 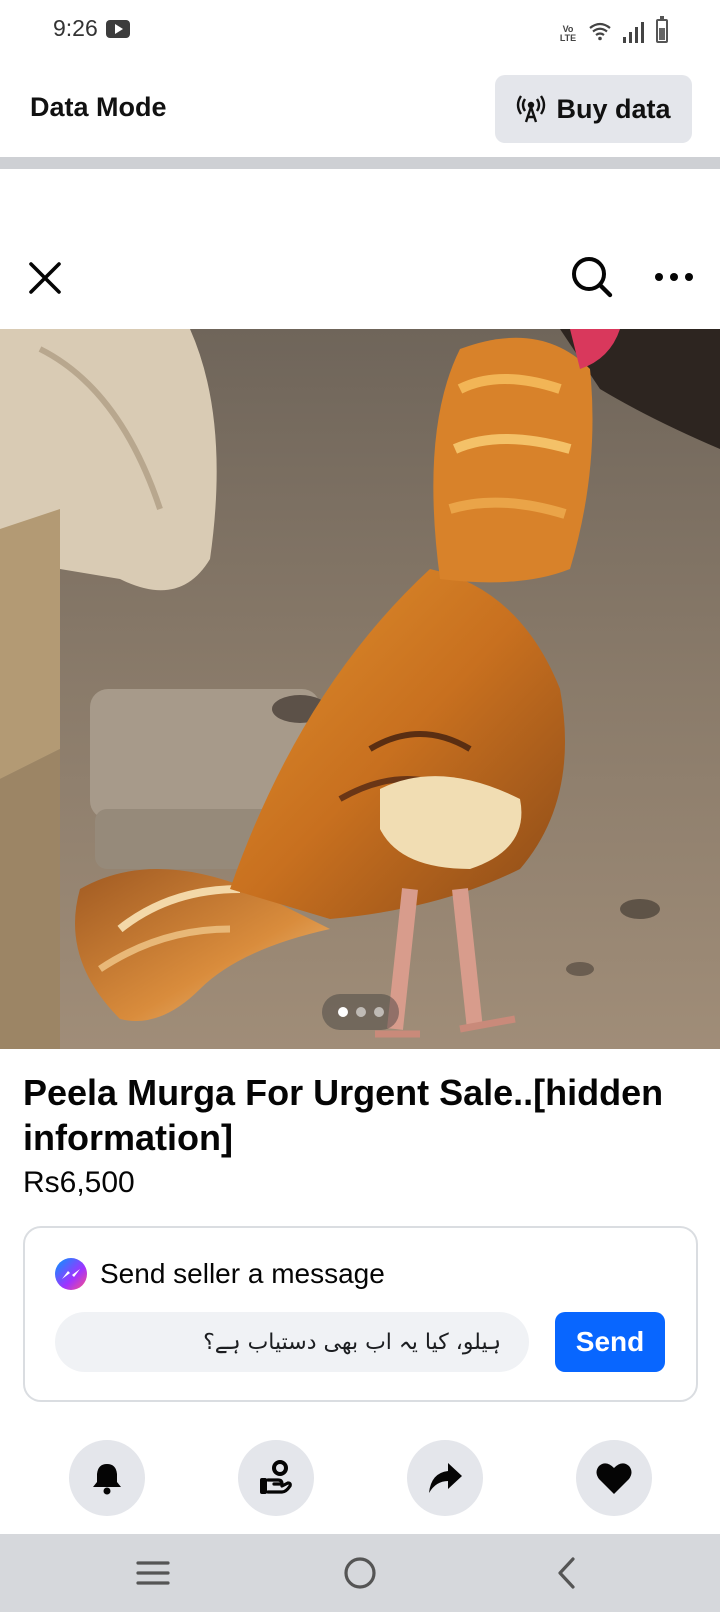 What do you see at coordinates (360, 108) in the screenshot?
I see `data-mode-bar: Data Mode Buy data` at bounding box center [360, 108].